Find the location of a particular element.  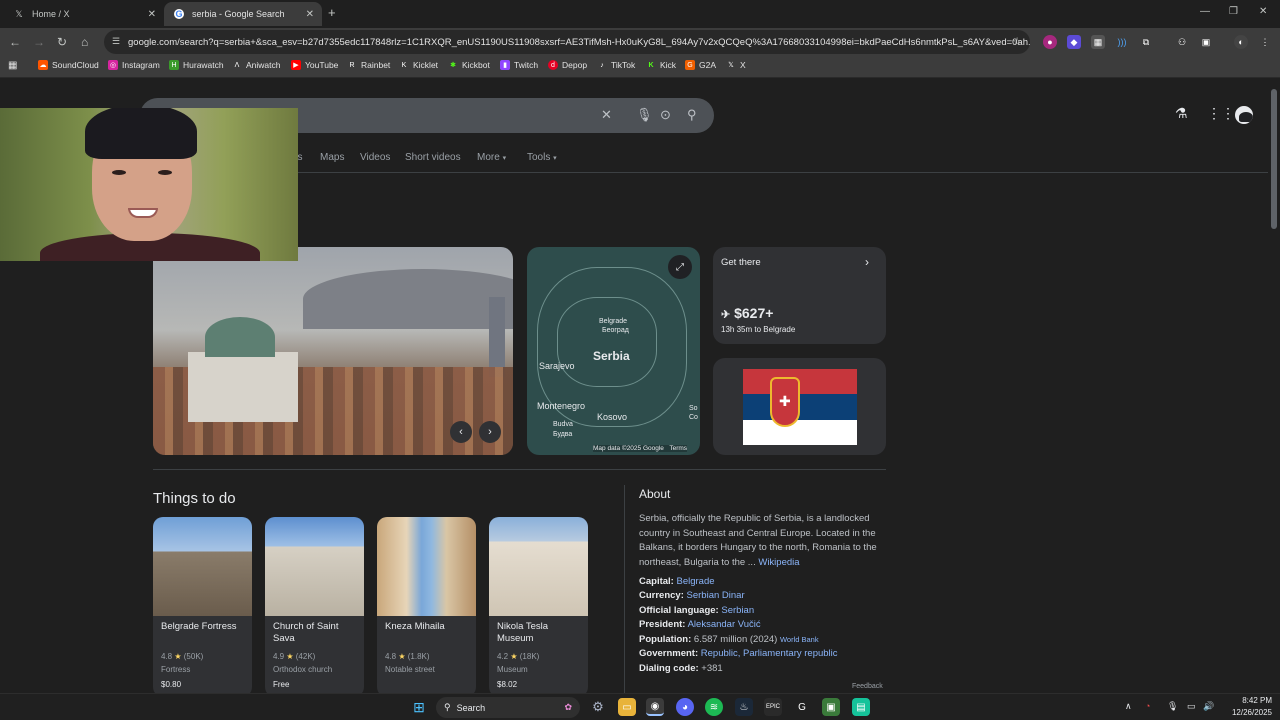

extensions-puzzle-icon: ⧉ is located at coordinates (1146, 42).